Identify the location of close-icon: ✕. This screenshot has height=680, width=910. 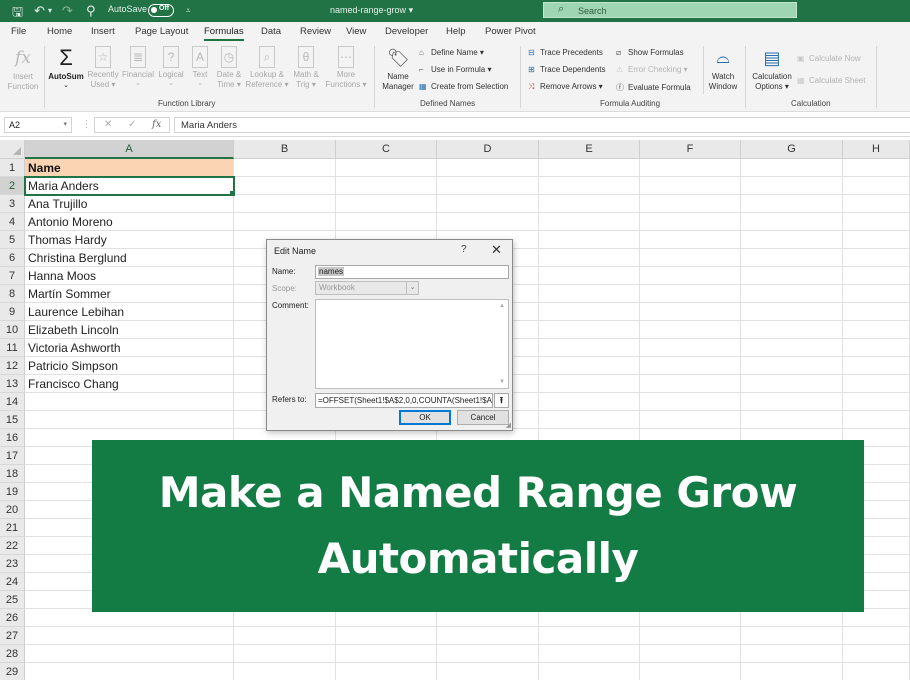
(496, 250).